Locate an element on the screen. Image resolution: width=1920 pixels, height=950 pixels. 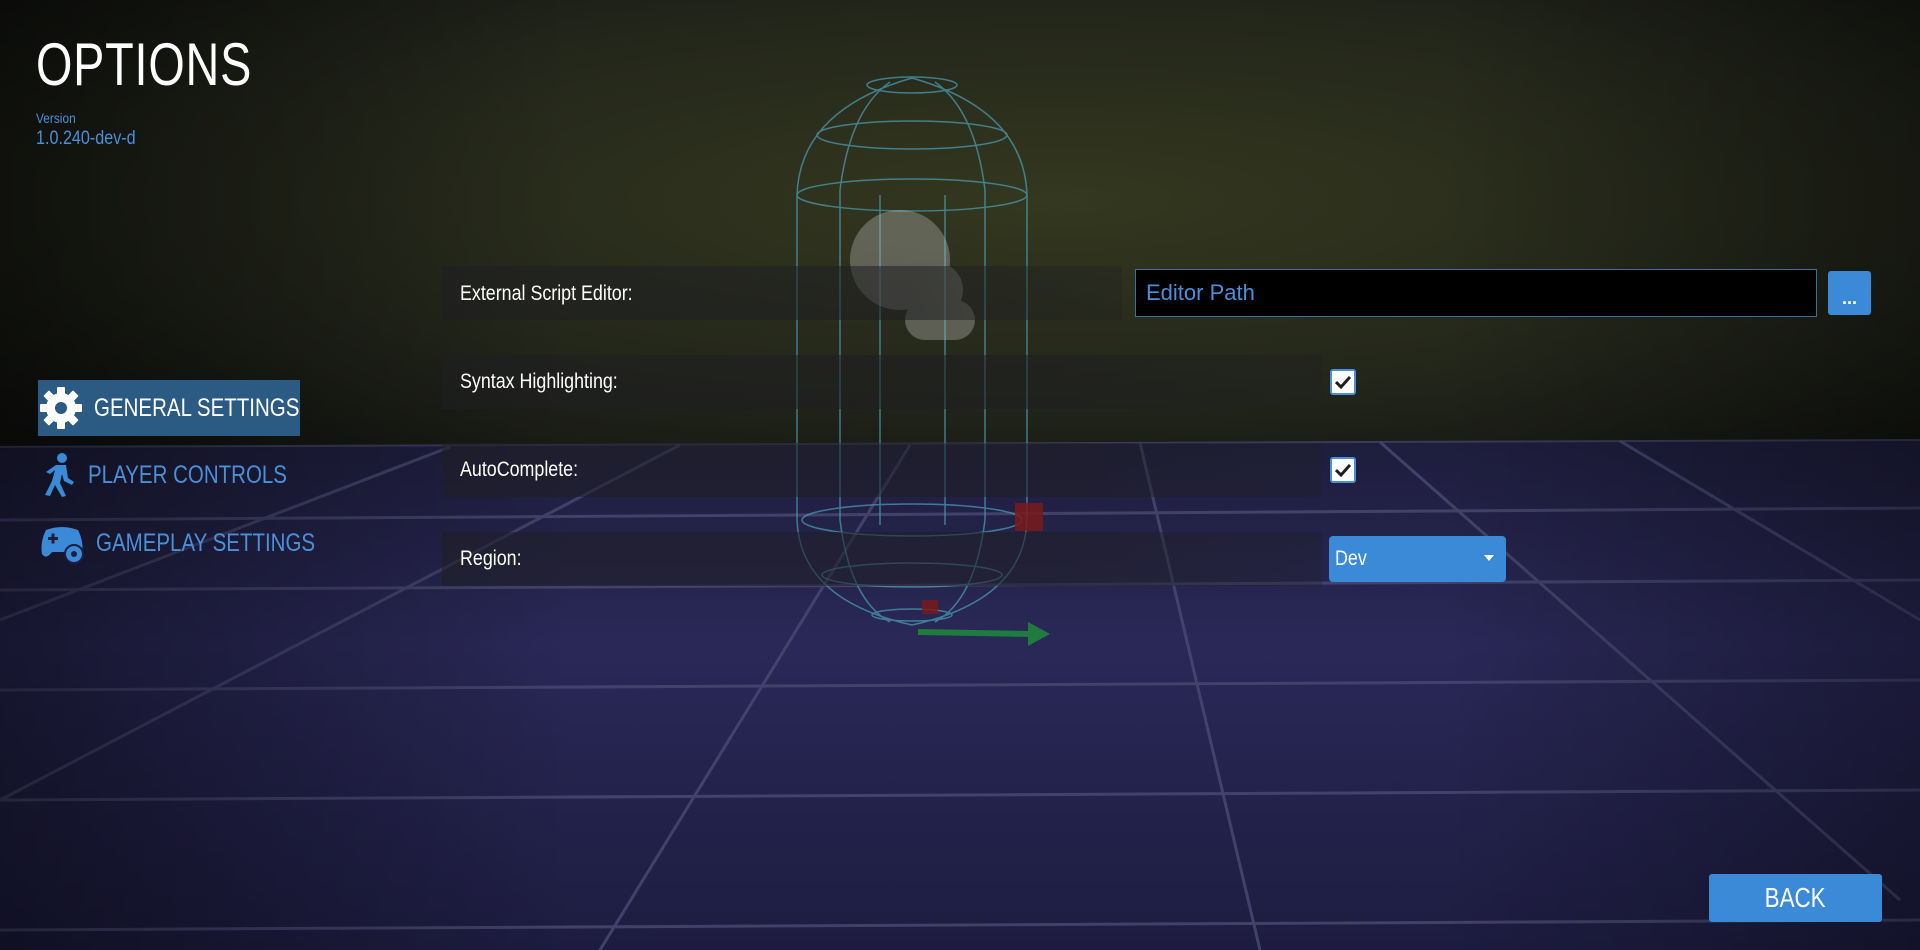
syntax-highlighting-label: Syntax Highlighting: is located at coordinates (539, 381).